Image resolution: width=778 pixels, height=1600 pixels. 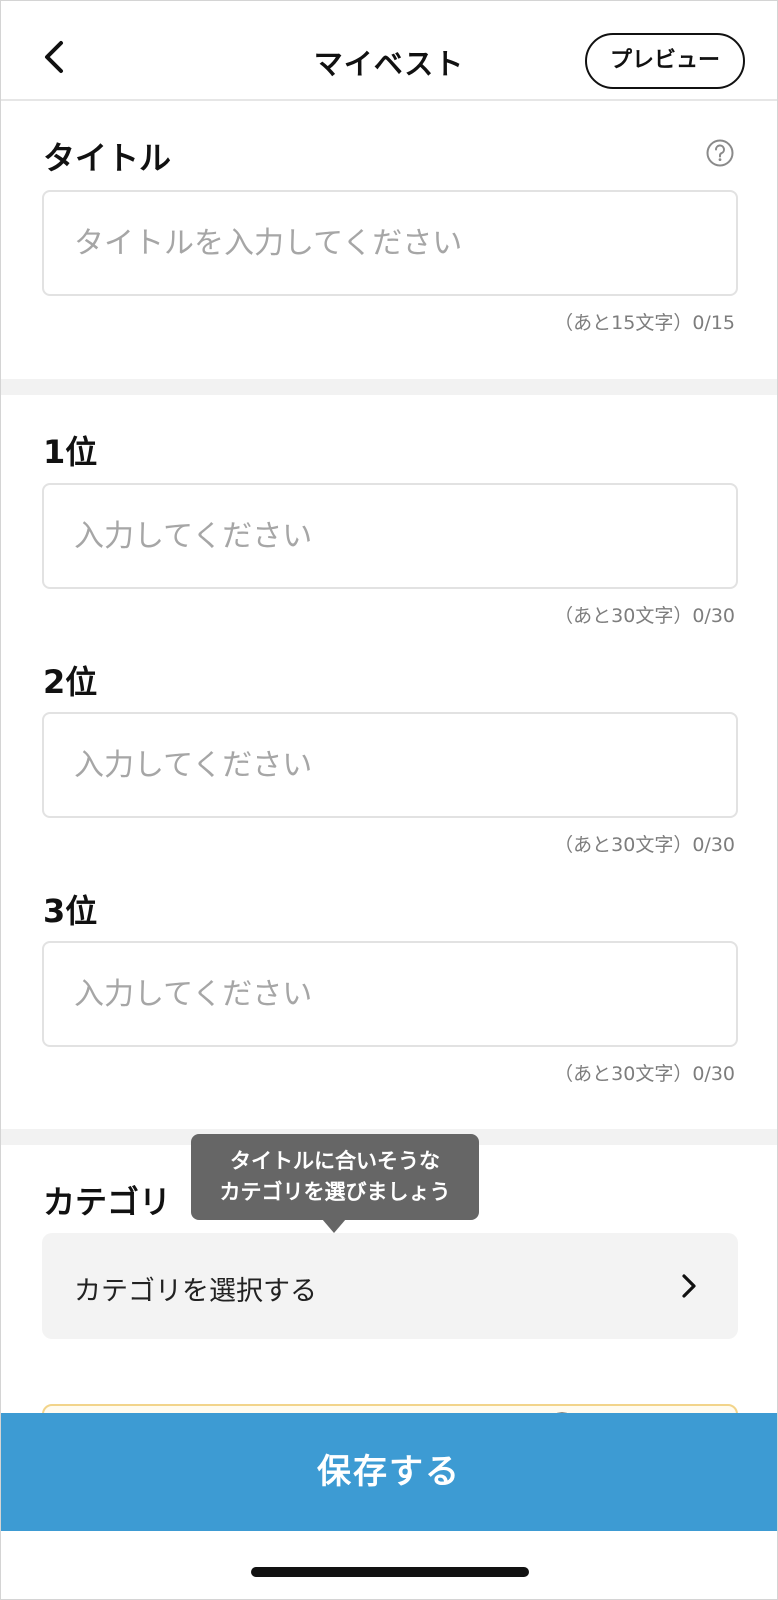 What do you see at coordinates (195, 1291) in the screenshot?
I see `category-select-label: カテゴリを選択する` at bounding box center [195, 1291].